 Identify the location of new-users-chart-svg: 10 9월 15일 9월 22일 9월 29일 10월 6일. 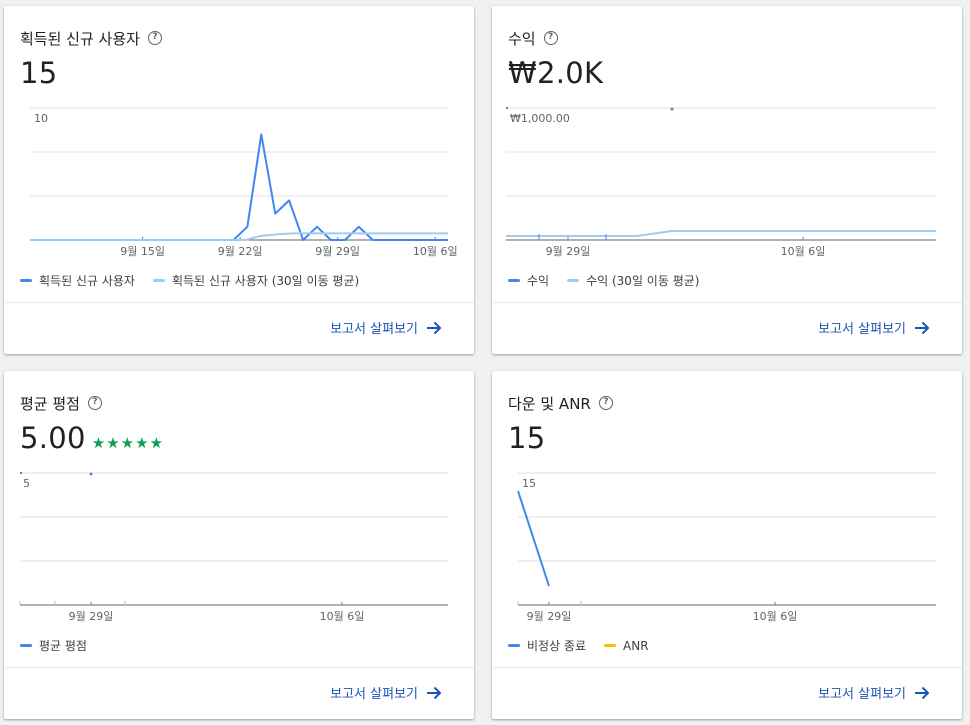
(244, 182).